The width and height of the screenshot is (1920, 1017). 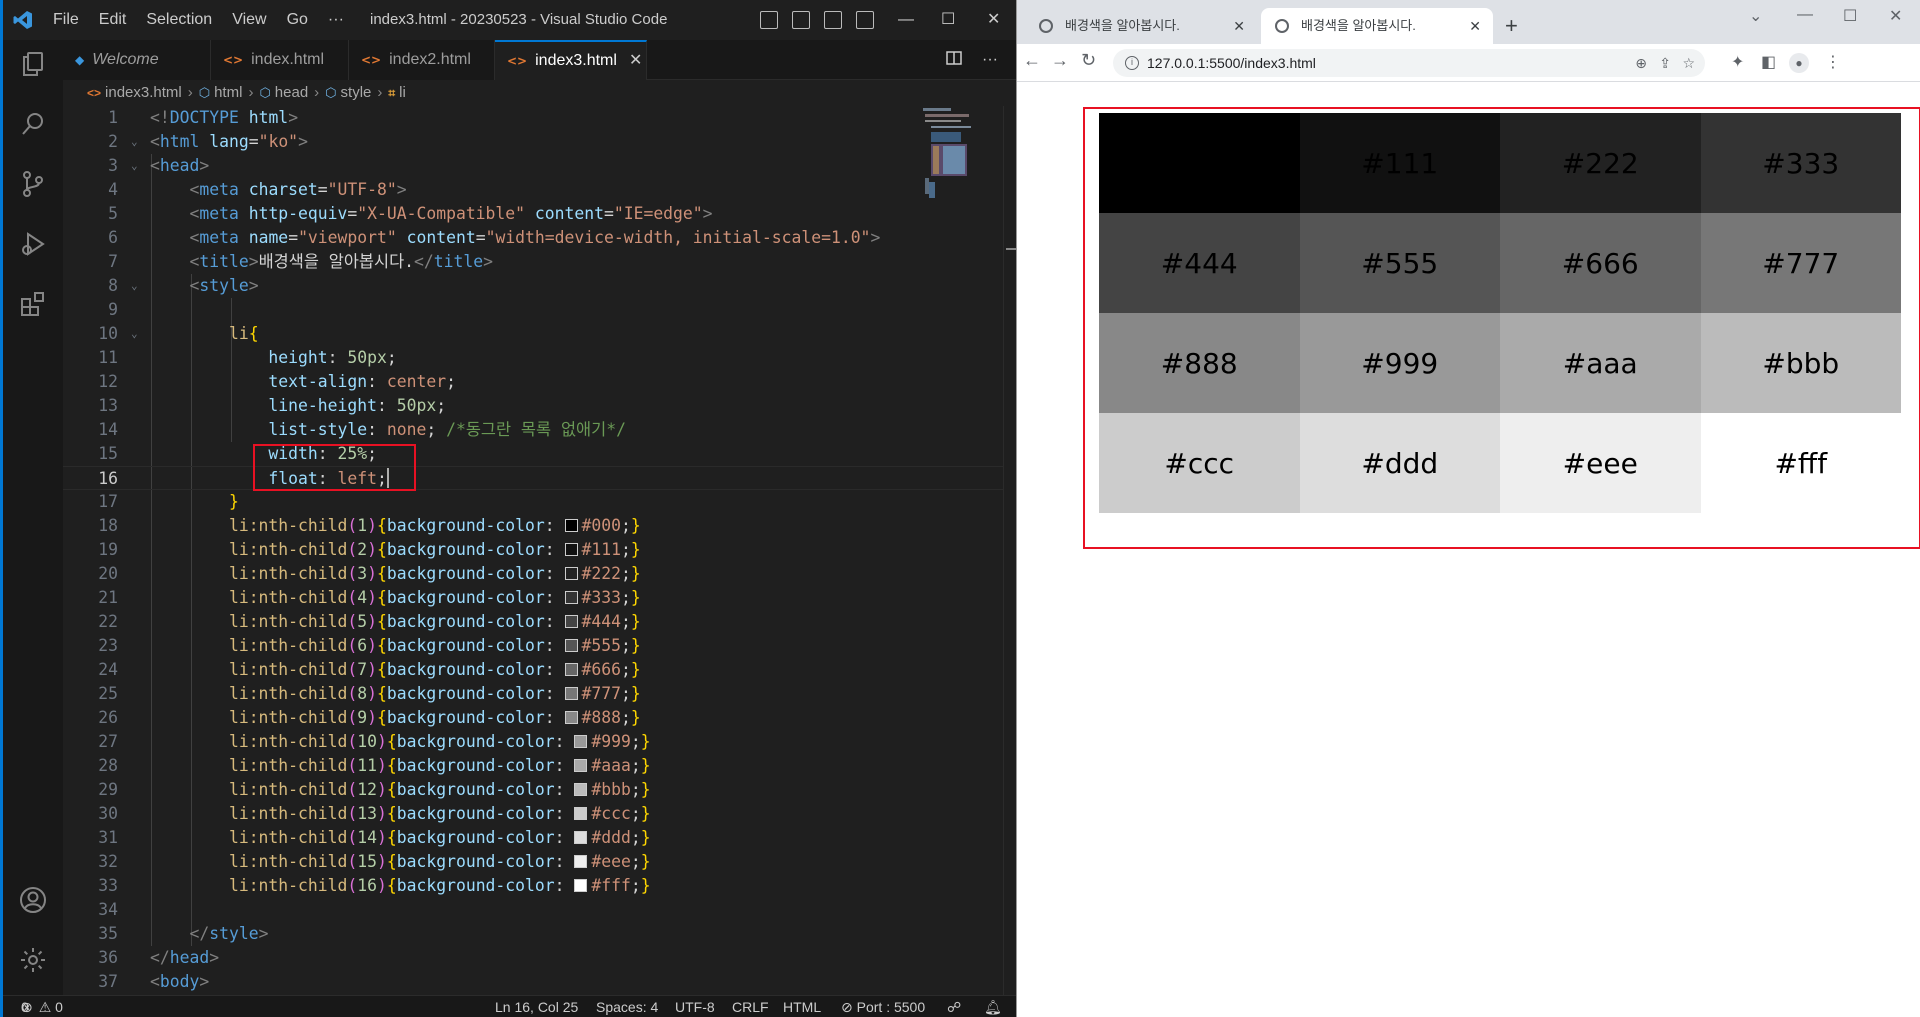 What do you see at coordinates (1768, 62) in the screenshot?
I see `sidepanel-icon: ◧` at bounding box center [1768, 62].